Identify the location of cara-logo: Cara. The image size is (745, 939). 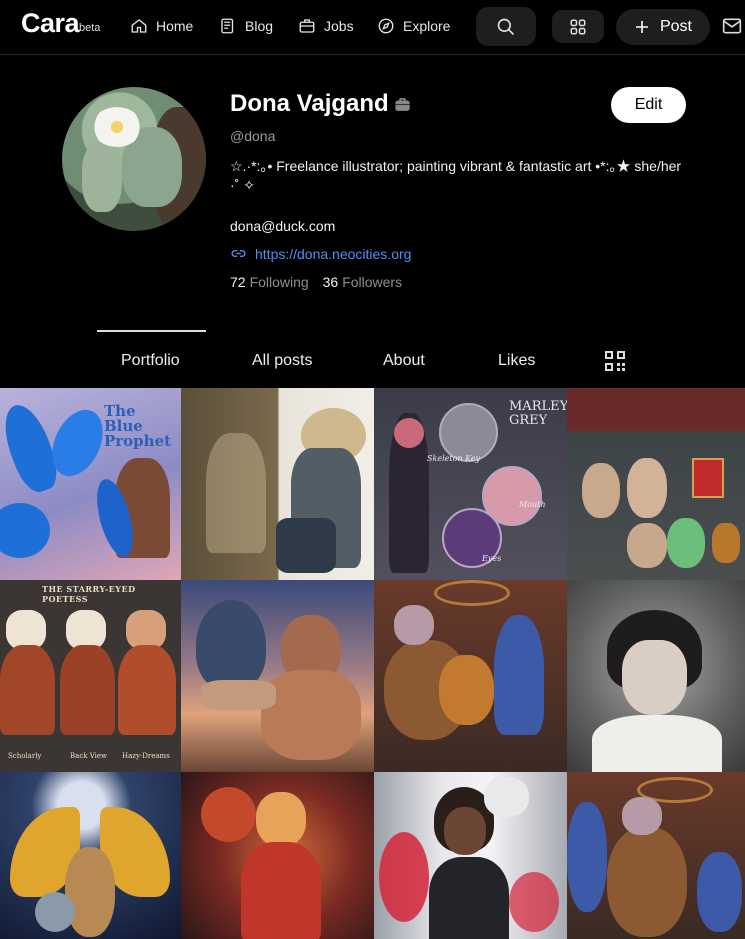
(50, 23).